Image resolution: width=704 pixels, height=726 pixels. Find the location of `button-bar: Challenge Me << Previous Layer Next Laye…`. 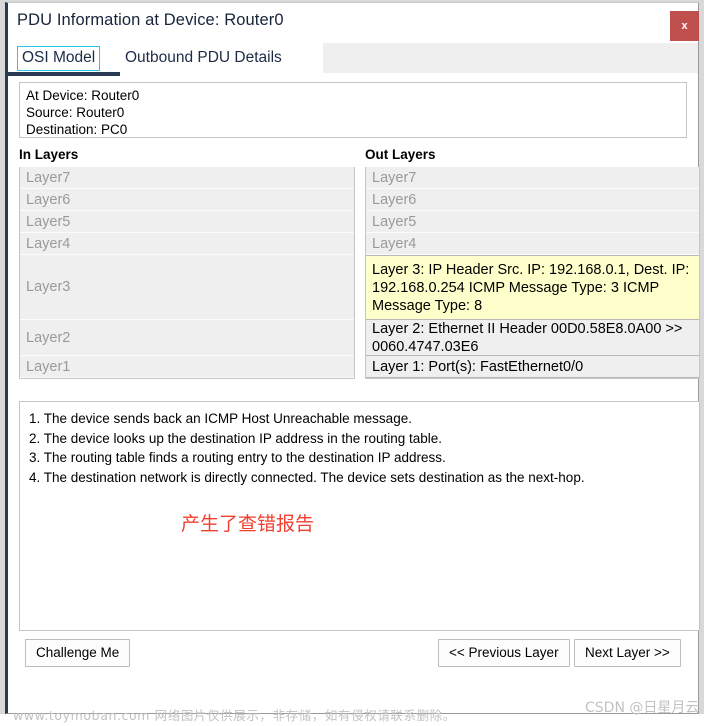

button-bar: Challenge Me << Previous Layer Next Laye… is located at coordinates (354, 664).